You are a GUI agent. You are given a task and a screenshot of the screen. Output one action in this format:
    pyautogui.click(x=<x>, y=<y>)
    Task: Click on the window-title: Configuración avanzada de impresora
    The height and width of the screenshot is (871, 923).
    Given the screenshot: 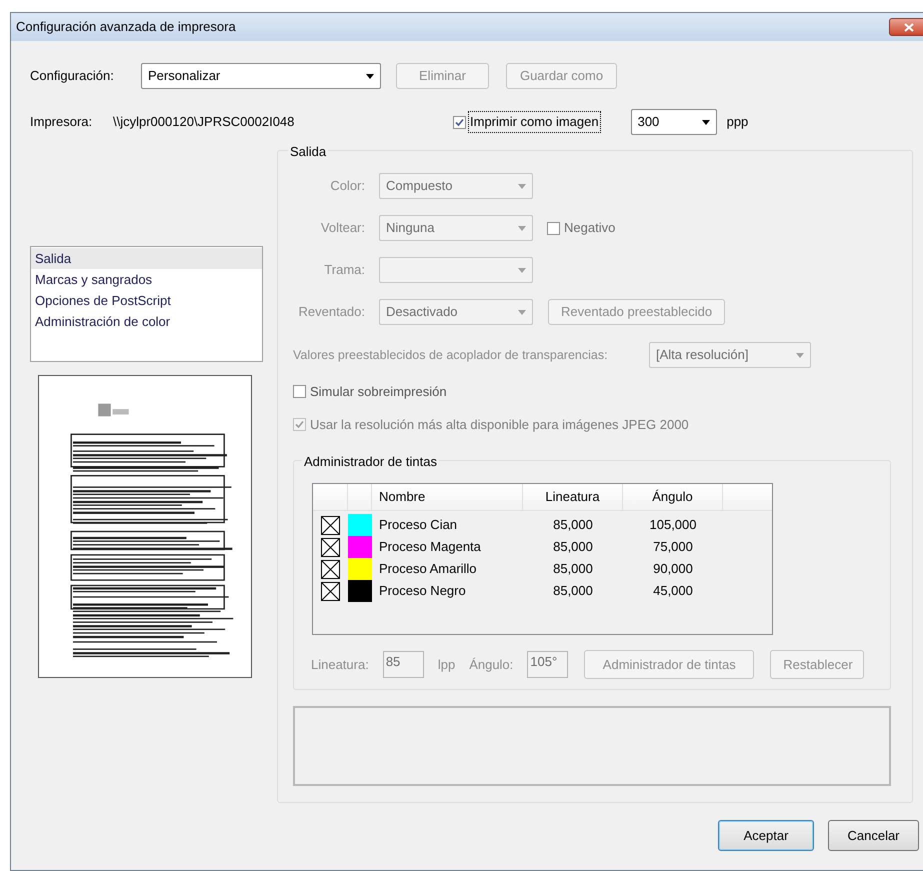 What is the action you would take?
    pyautogui.click(x=126, y=27)
    